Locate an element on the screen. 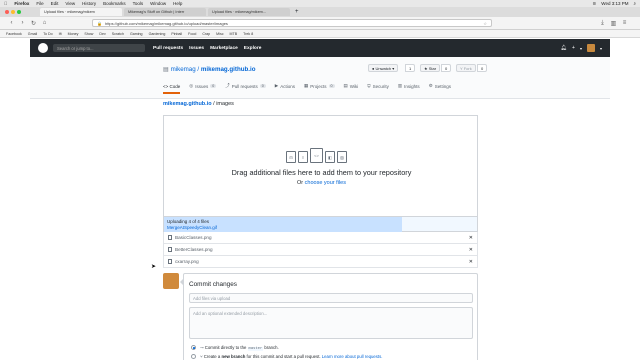 The width and height of the screenshot is (640, 360). menu-edit: Edit is located at coordinates (55, 3).